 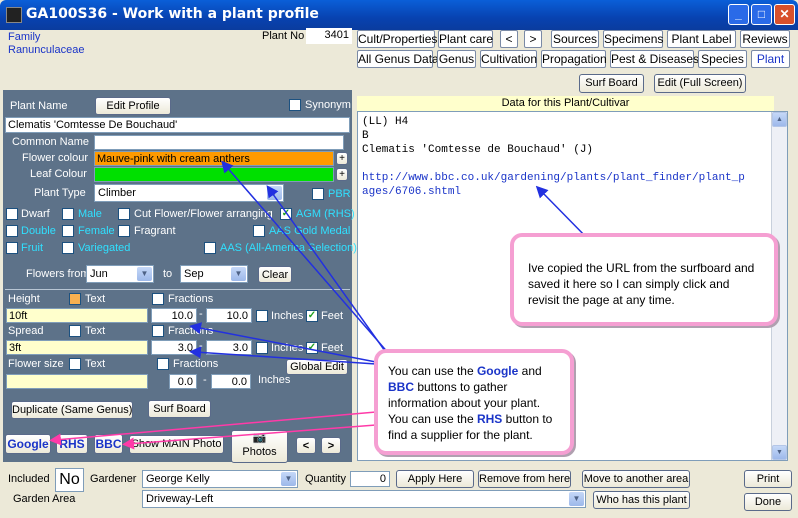 I want to click on garden-area-value: Driveway-Left, so click(x=180, y=499).